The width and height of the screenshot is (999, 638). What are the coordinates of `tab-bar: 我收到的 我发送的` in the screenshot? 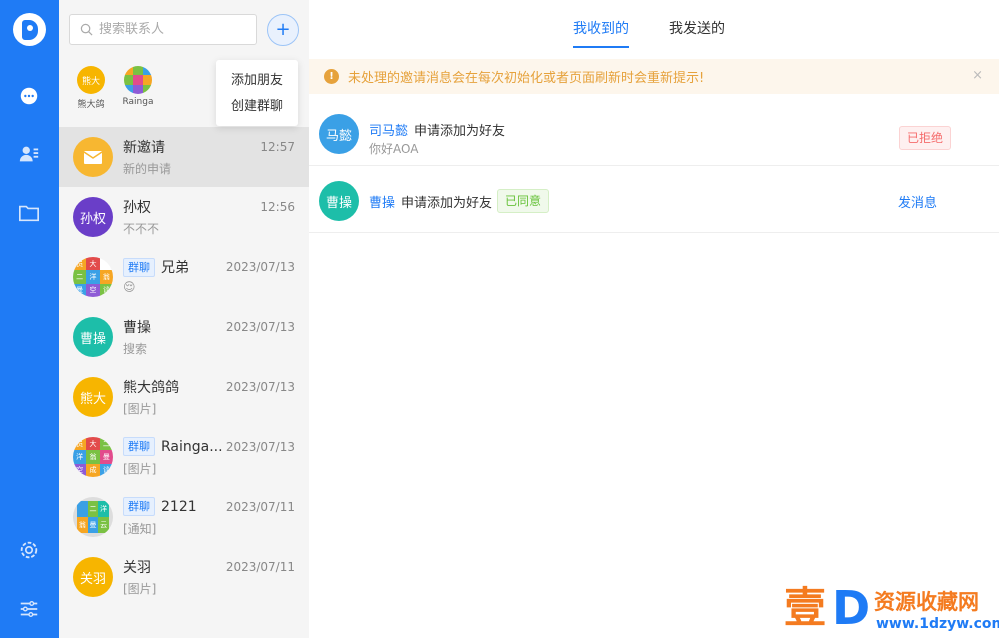 It's located at (654, 25).